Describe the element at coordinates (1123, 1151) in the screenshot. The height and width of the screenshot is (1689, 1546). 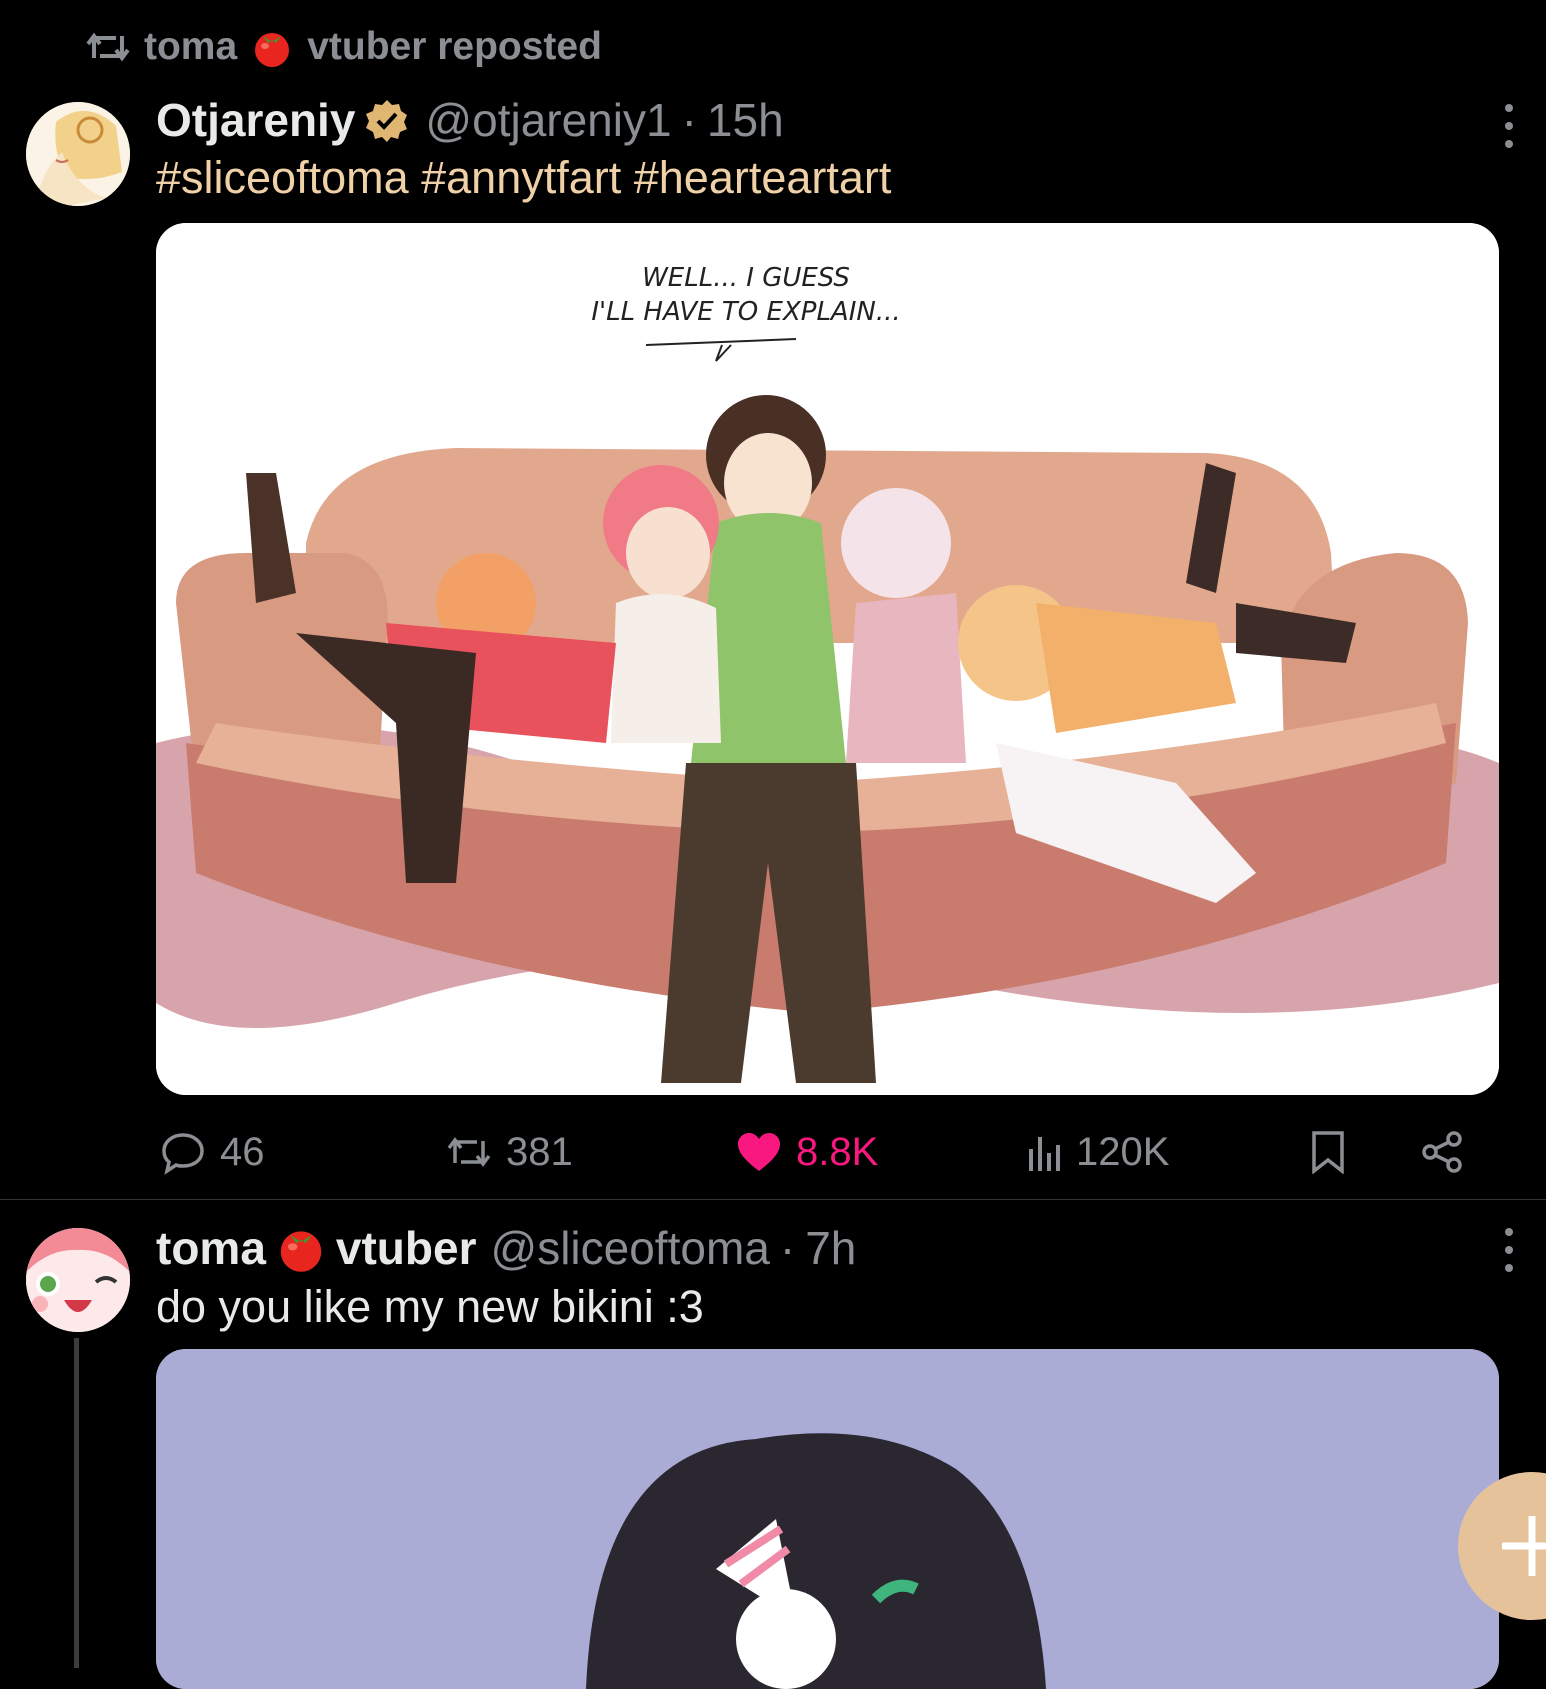
I see `views-count: 120K` at that location.